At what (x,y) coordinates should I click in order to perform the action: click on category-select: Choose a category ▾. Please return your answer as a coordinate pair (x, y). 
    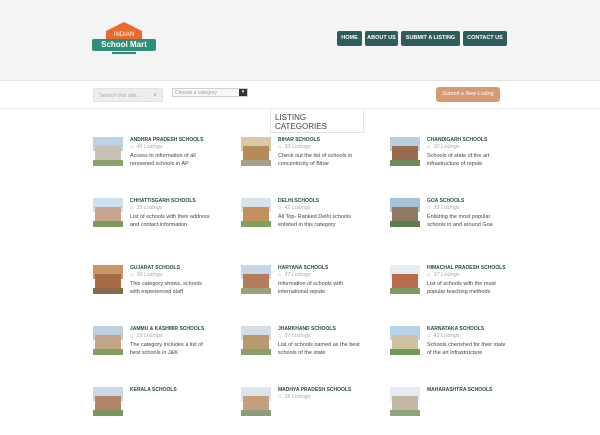
    Looking at the image, I should click on (210, 92).